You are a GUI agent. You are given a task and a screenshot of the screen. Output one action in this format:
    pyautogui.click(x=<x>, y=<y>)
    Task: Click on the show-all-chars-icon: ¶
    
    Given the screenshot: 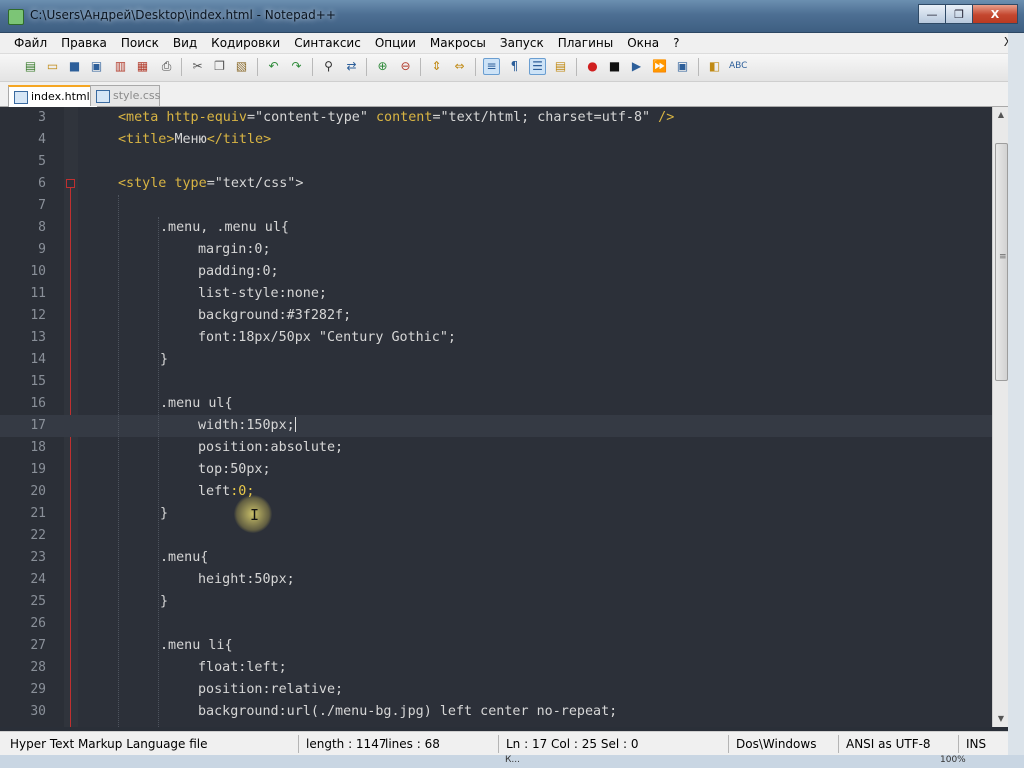 What is the action you would take?
    pyautogui.click(x=514, y=66)
    